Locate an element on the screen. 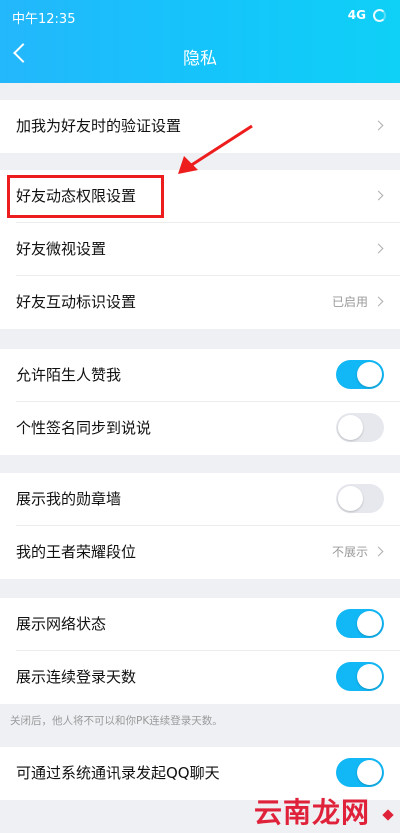 The width and height of the screenshot is (400, 833). row-label: 加我为好友时的验证设置 is located at coordinates (99, 126).